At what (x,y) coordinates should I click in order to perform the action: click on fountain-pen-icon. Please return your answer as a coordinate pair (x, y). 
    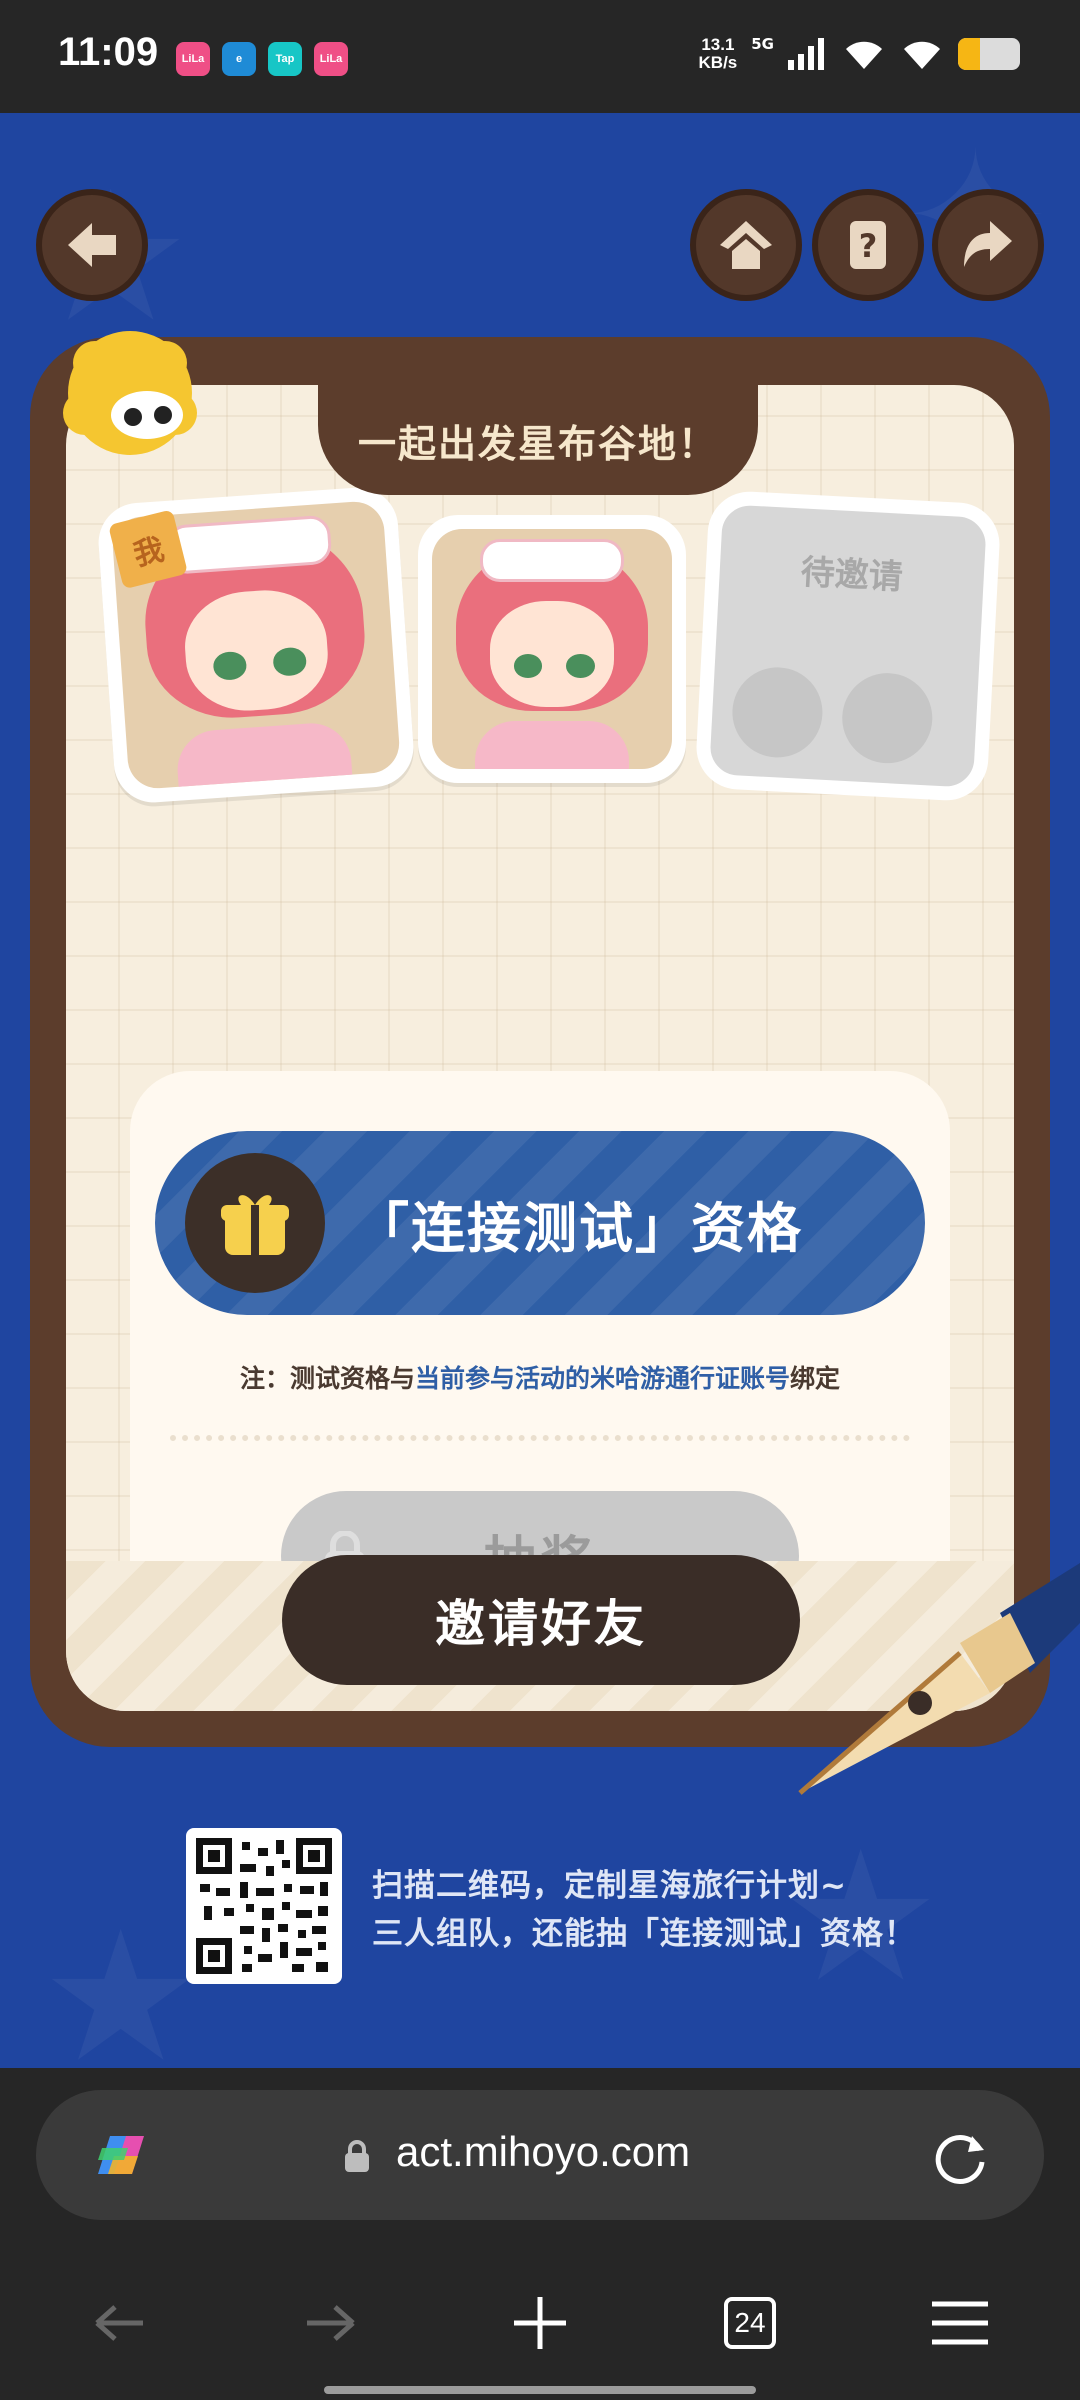
    Looking at the image, I should click on (939, 1679).